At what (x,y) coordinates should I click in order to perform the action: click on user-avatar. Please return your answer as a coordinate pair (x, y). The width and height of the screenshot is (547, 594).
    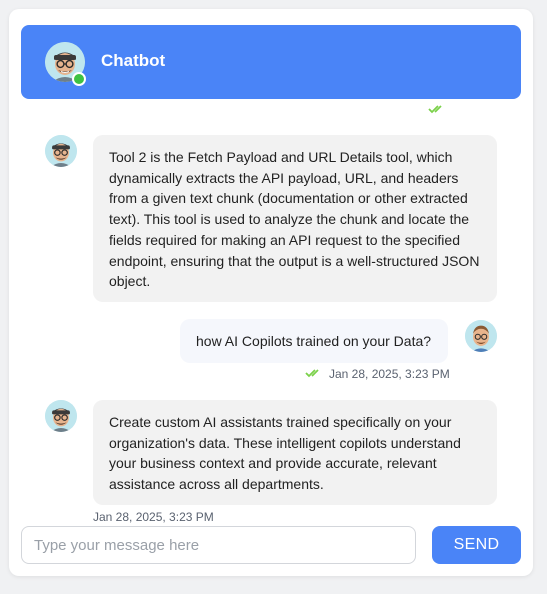
    Looking at the image, I should click on (481, 336).